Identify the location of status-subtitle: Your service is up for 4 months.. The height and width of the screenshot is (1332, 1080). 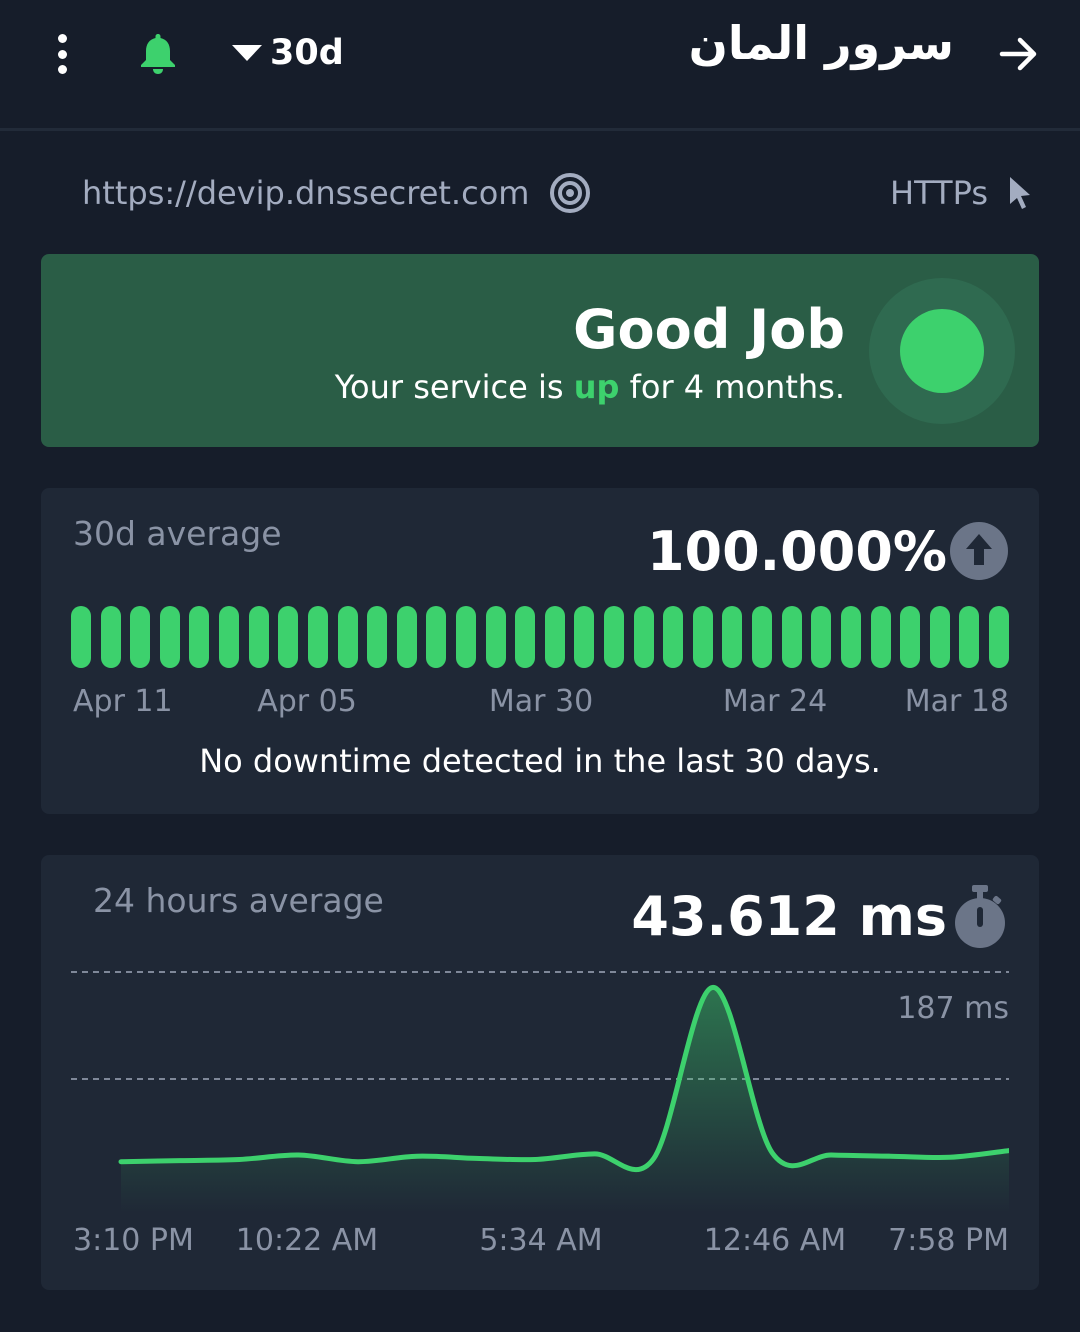
(590, 387).